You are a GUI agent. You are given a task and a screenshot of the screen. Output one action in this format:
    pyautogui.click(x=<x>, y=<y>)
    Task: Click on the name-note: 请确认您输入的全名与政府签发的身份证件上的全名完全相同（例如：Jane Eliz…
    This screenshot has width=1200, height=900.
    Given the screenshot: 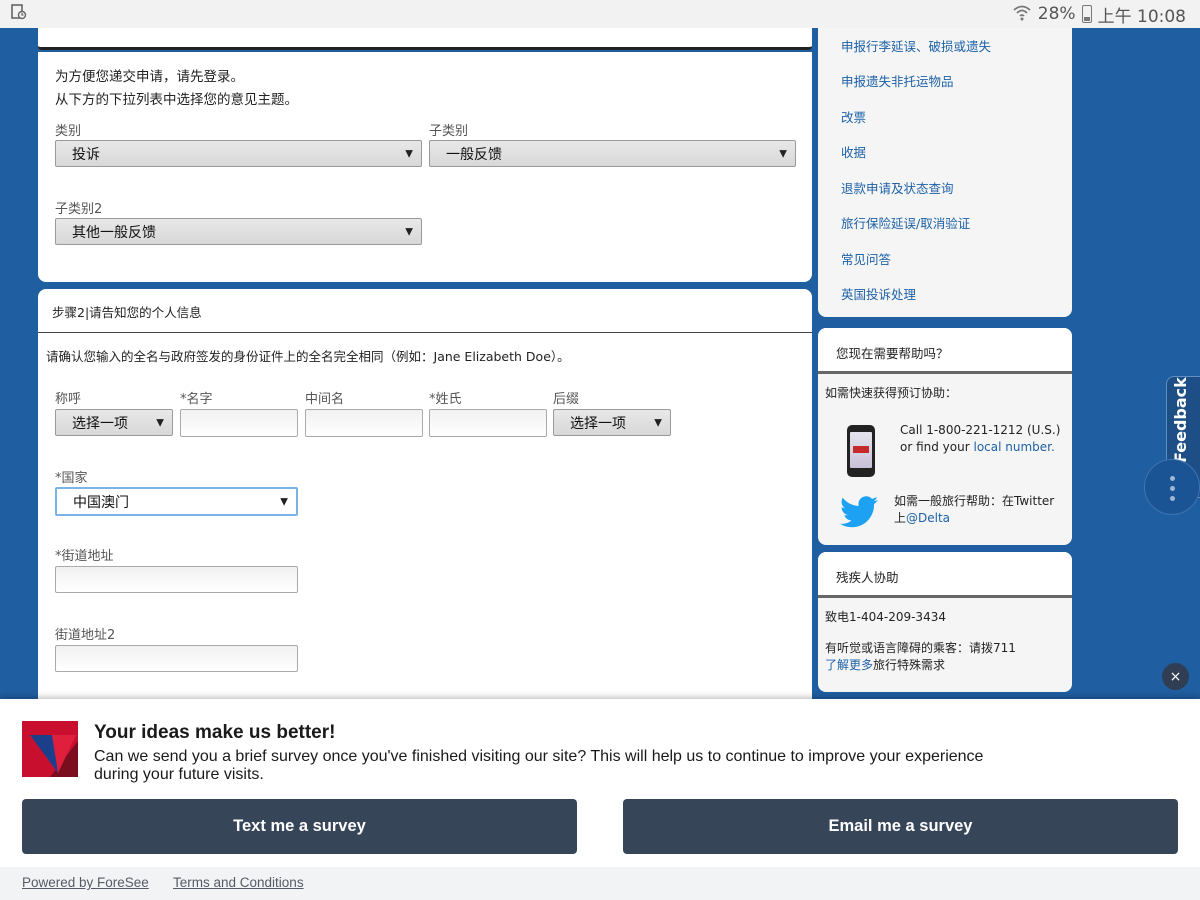 What is the action you would take?
    pyautogui.click(x=308, y=356)
    